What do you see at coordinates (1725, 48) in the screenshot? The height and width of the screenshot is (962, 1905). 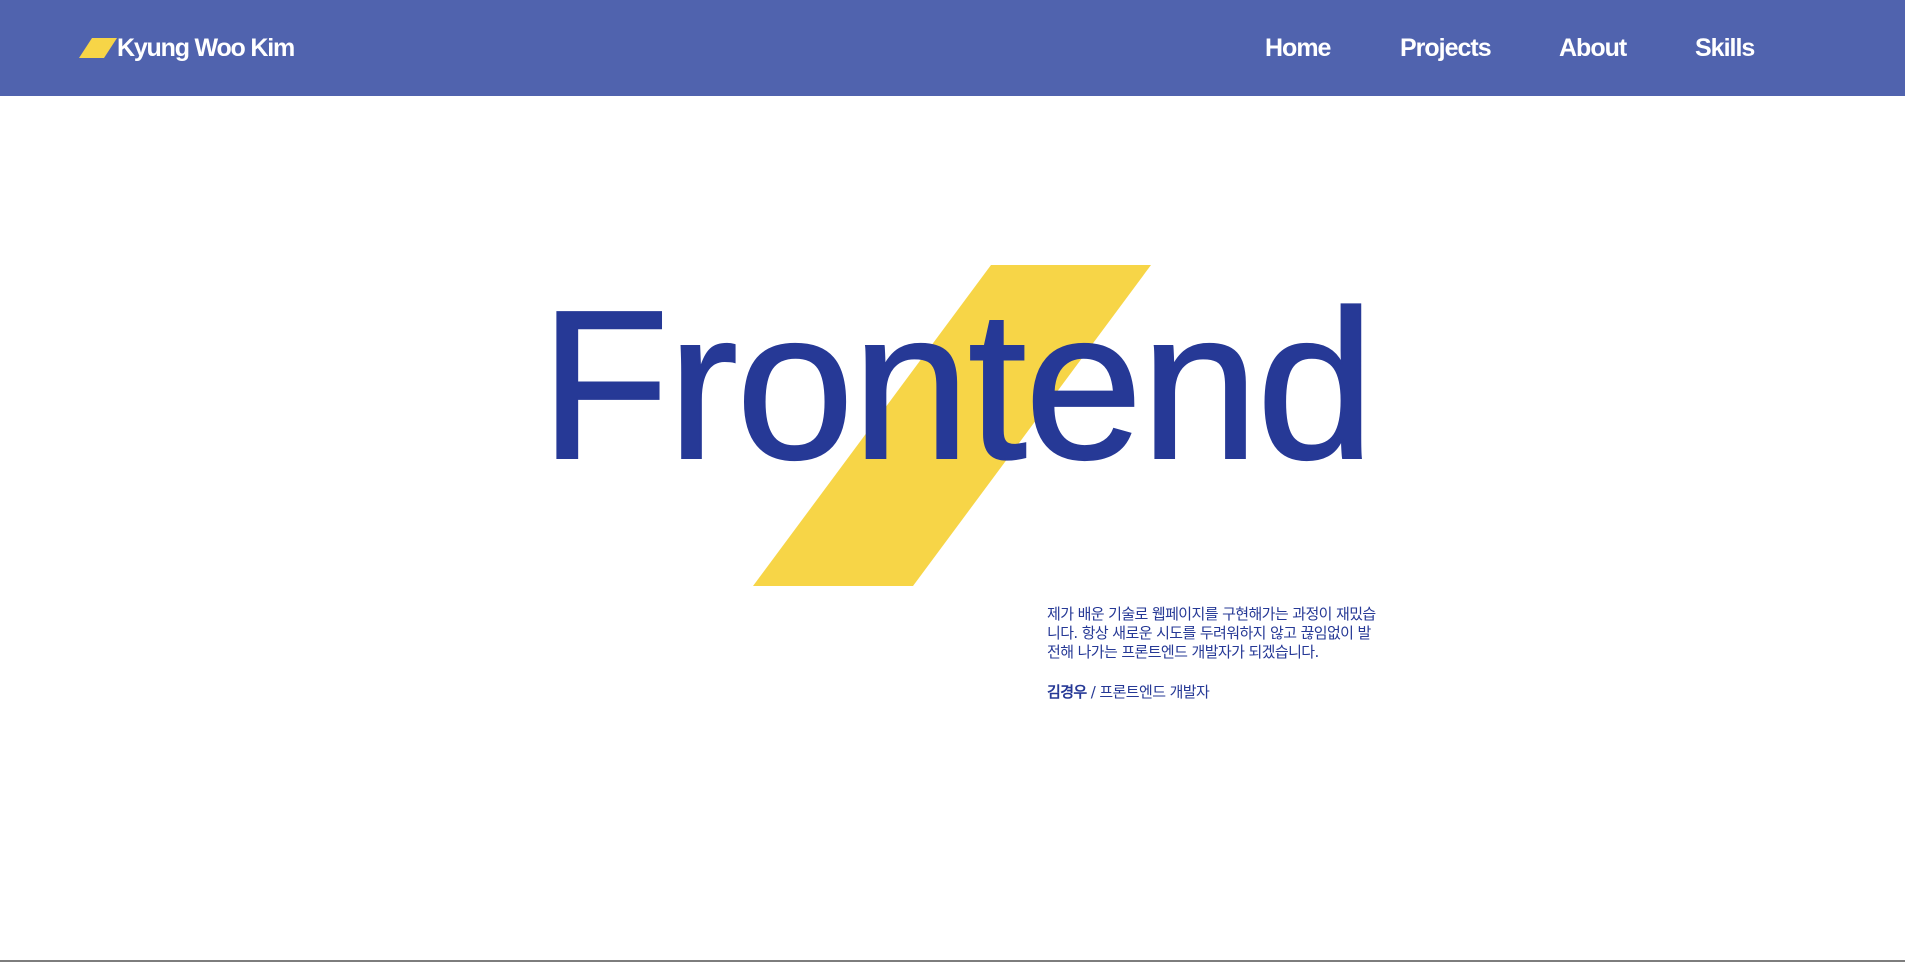 I see `nav-item-skills: Skills` at bounding box center [1725, 48].